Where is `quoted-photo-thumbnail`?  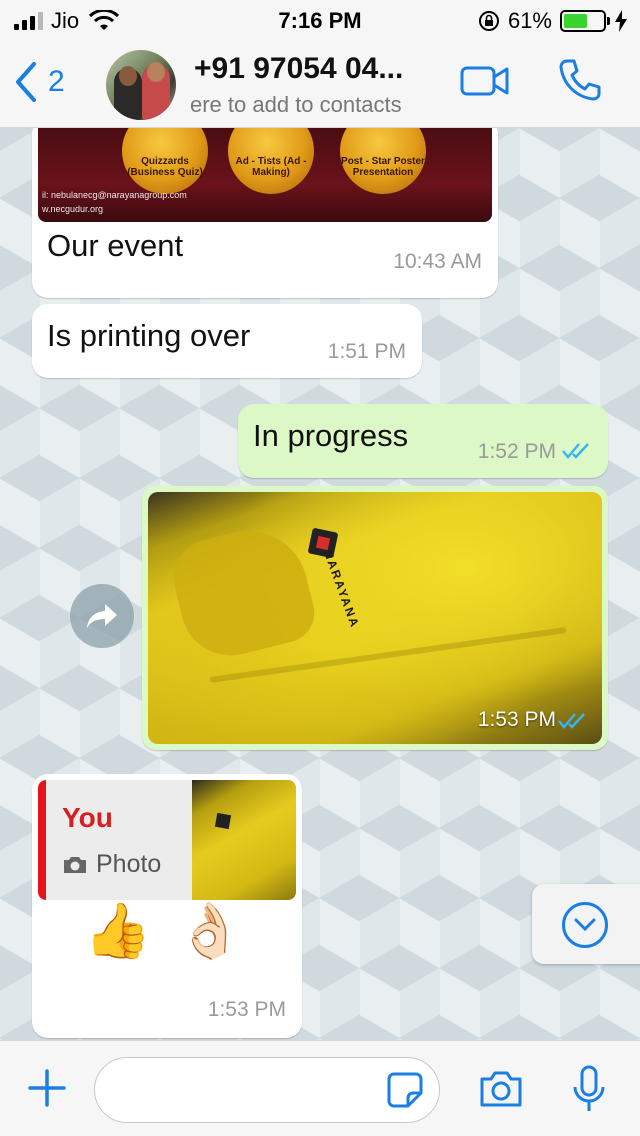 quoted-photo-thumbnail is located at coordinates (244, 840).